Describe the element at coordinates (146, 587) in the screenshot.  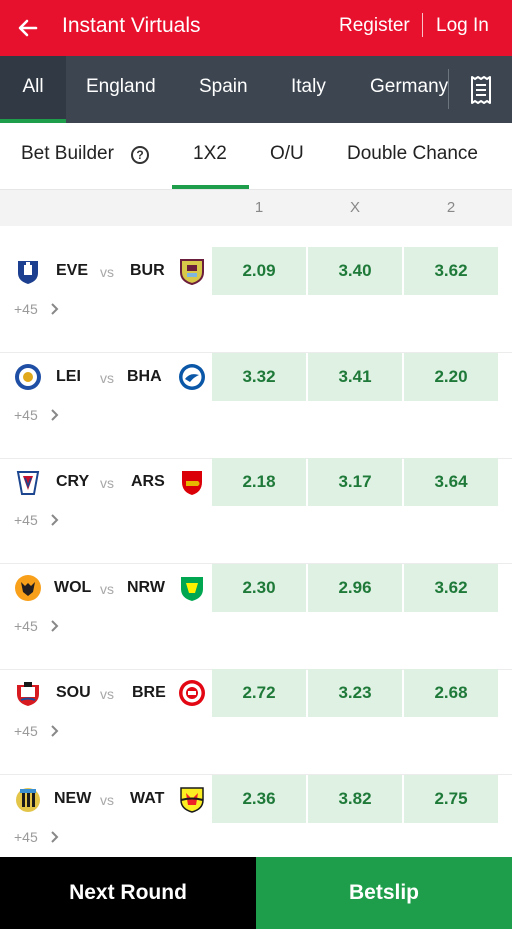
I see `away-team: NRW` at that location.